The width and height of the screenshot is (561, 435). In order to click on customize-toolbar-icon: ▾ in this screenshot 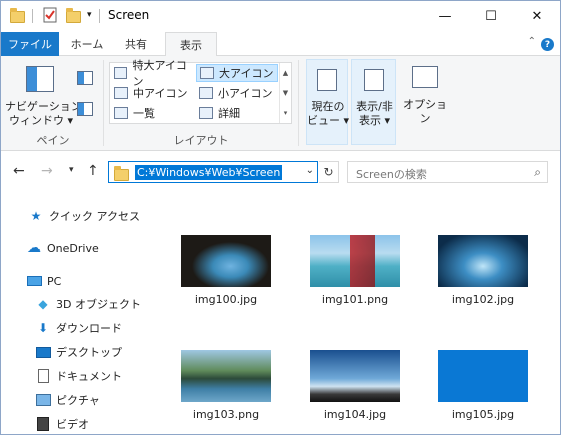, I will do `click(89, 18)`.